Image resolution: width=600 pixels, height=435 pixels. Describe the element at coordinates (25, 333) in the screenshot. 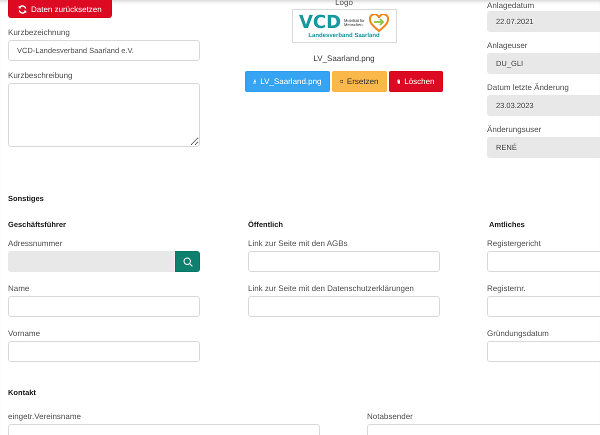

I see `field-label: Vorname` at that location.